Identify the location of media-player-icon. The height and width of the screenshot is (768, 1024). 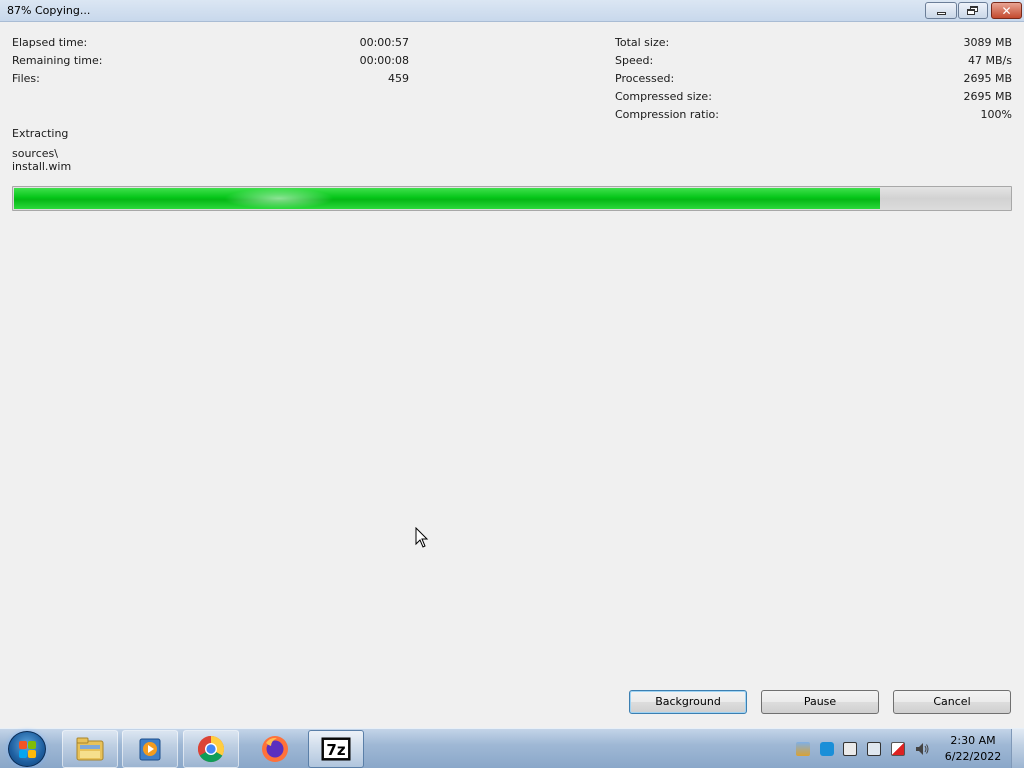
(150, 749).